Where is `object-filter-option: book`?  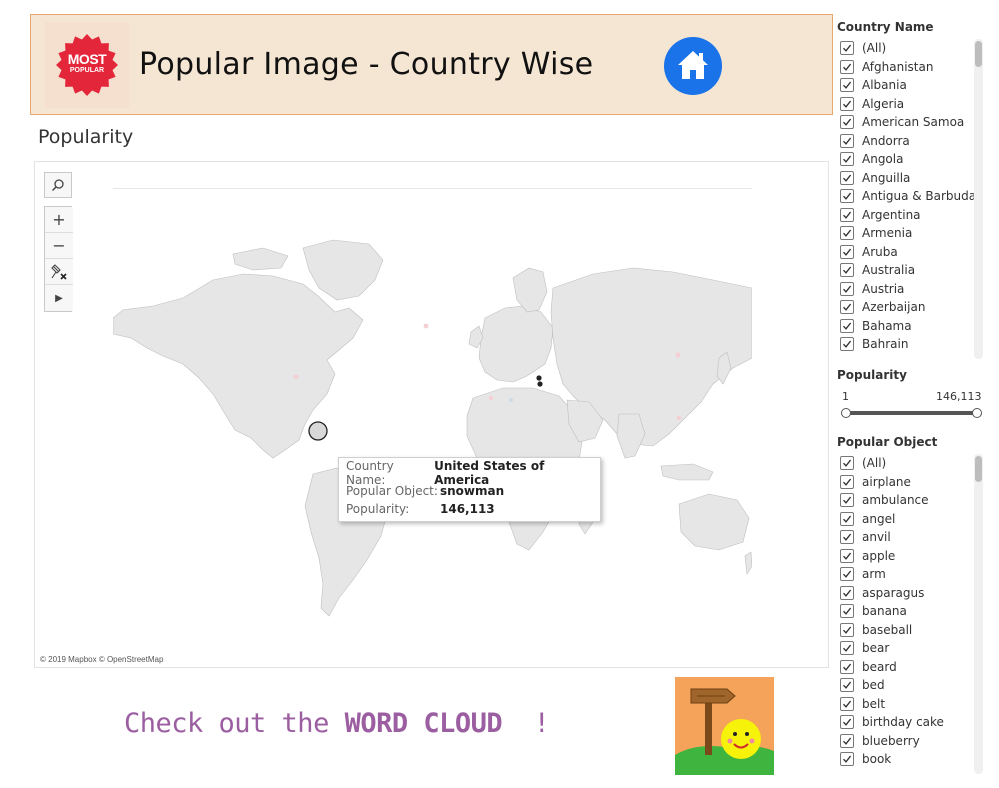
object-filter-option: book is located at coordinates (912, 759).